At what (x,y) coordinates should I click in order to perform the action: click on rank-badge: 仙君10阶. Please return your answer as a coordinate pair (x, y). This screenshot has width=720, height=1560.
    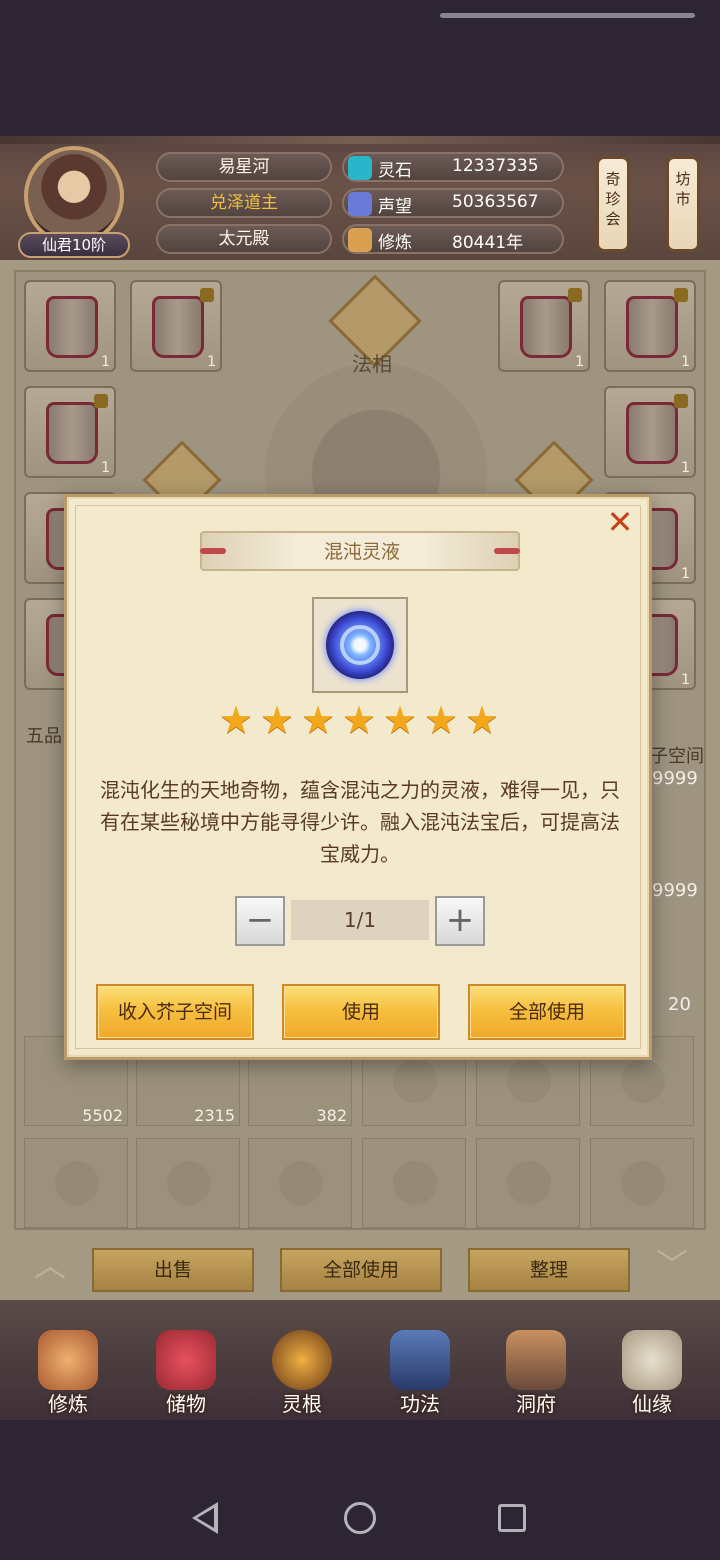
    Looking at the image, I should click on (74, 245).